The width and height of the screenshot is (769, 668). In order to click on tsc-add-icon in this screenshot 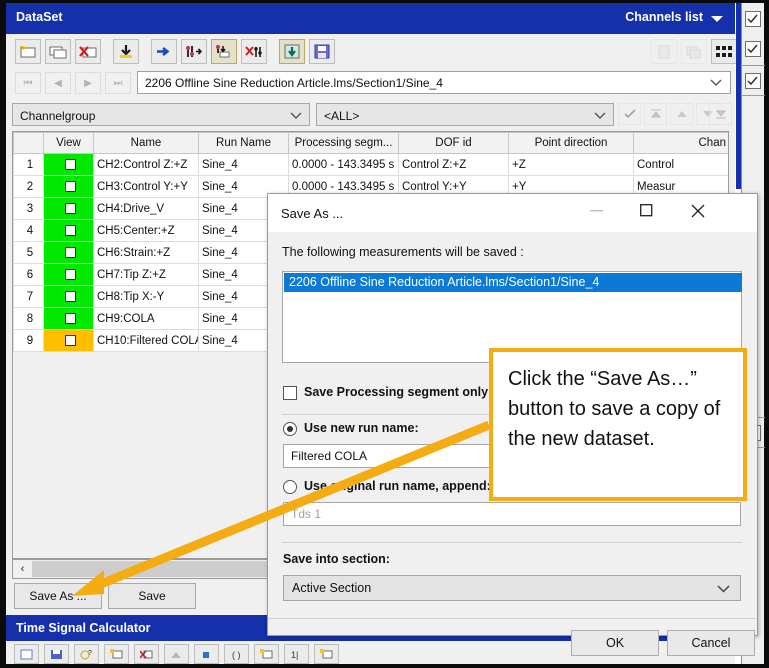, I will do `click(116, 654)`.